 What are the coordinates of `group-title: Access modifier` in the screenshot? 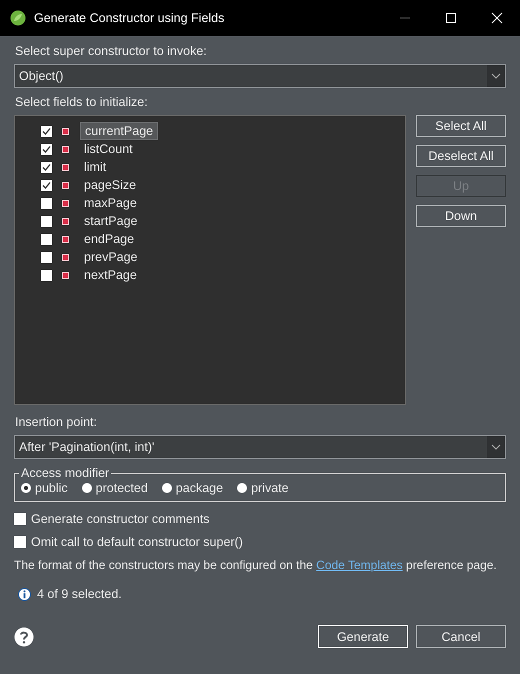 It's located at (65, 473).